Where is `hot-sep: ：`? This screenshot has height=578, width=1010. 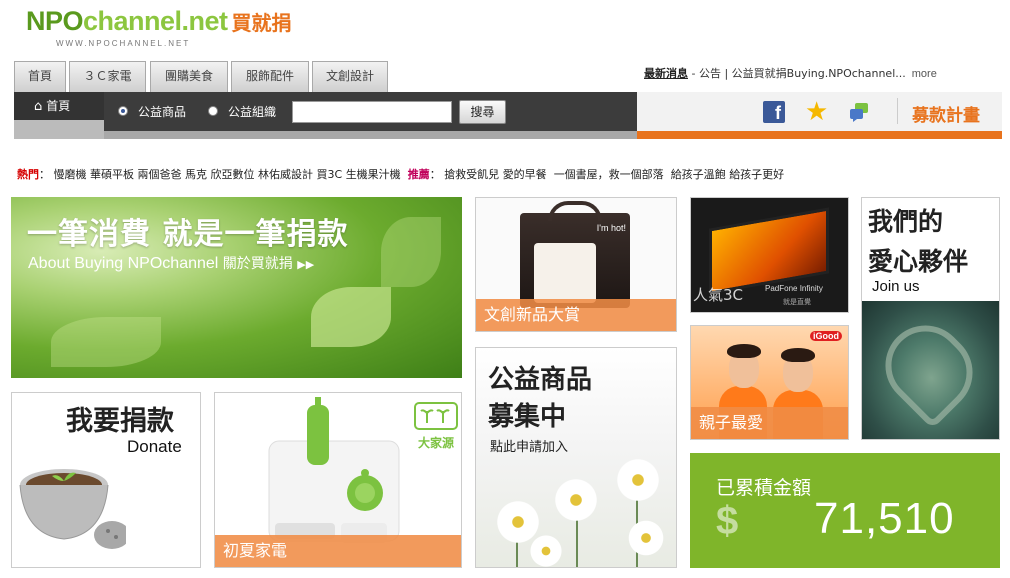 hot-sep: ： is located at coordinates (44, 174).